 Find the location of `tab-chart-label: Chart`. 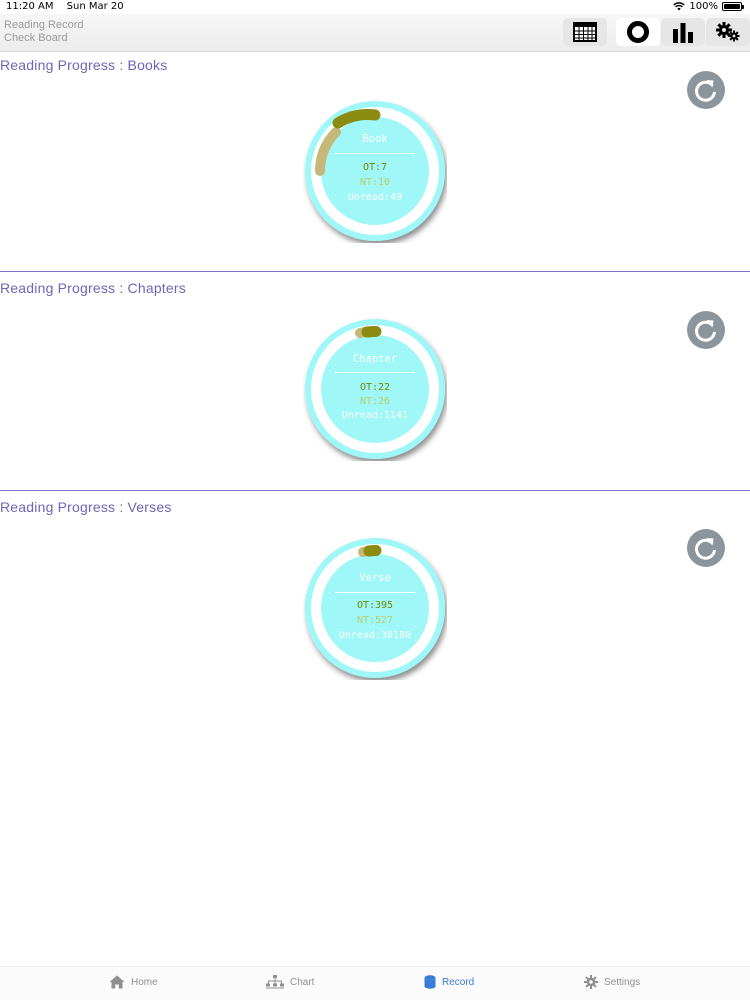

tab-chart-label: Chart is located at coordinates (302, 982).